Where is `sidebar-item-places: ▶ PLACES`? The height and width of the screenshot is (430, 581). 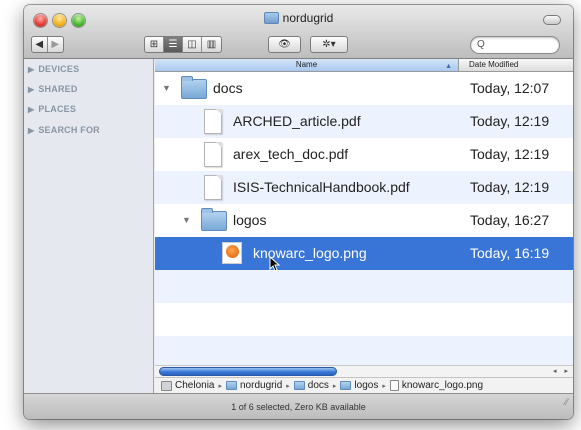 sidebar-item-places: ▶ PLACES is located at coordinates (52, 109).